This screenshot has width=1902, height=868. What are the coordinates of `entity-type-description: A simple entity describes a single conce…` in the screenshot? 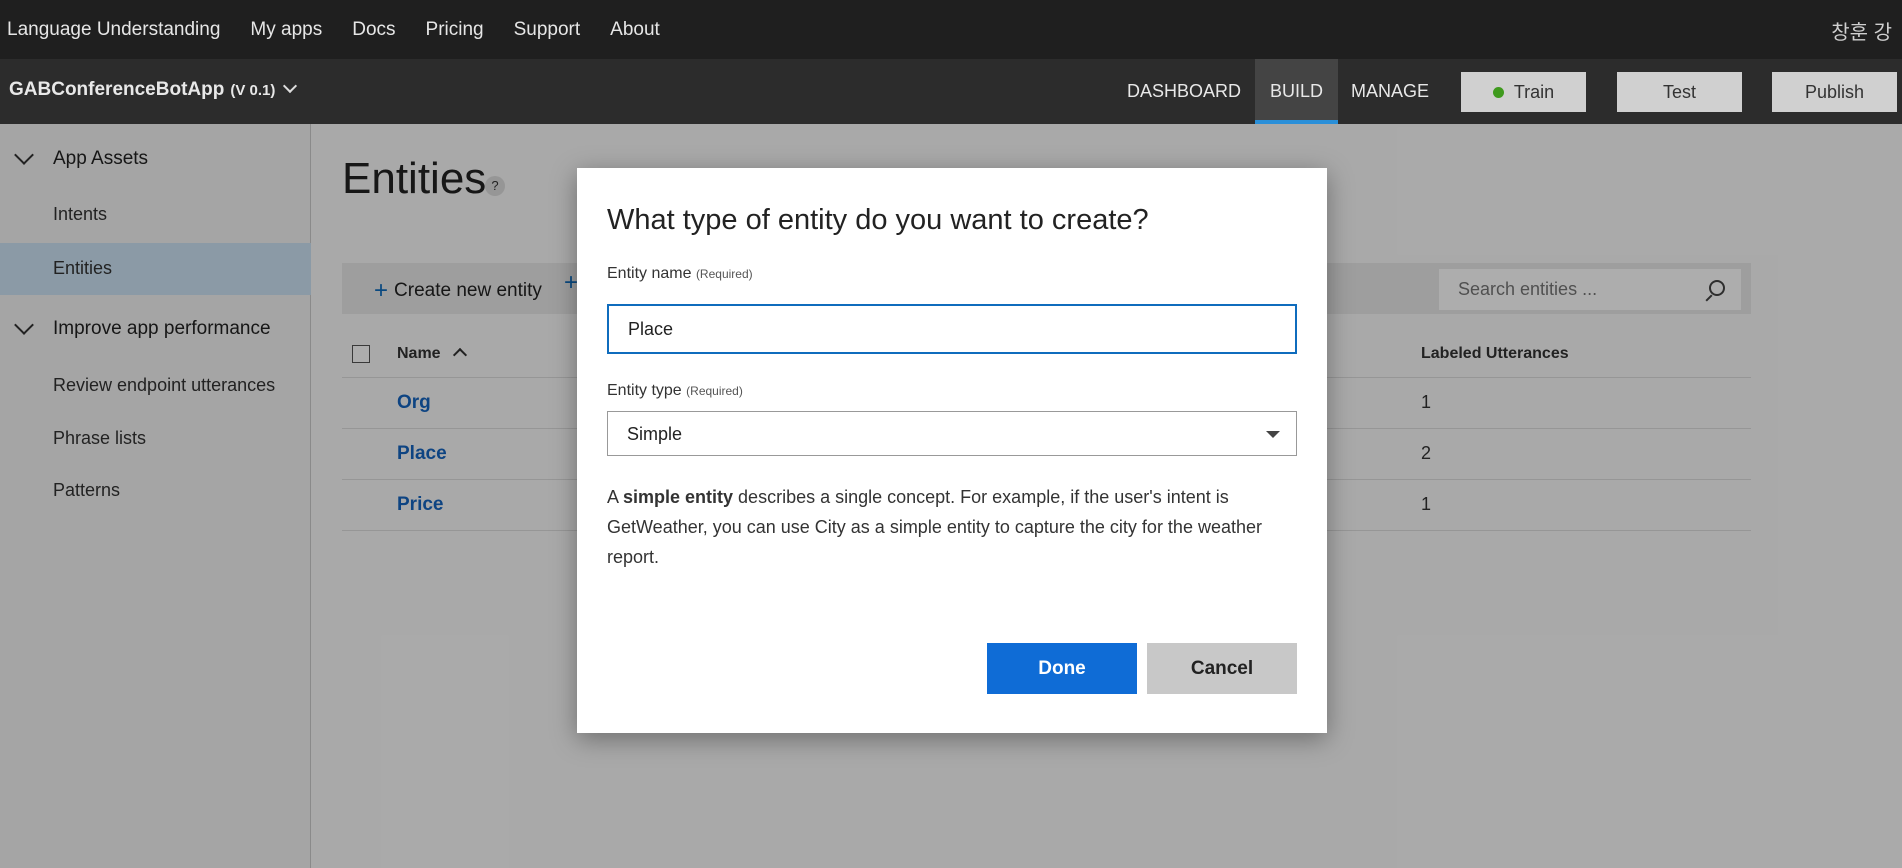 It's located at (954, 527).